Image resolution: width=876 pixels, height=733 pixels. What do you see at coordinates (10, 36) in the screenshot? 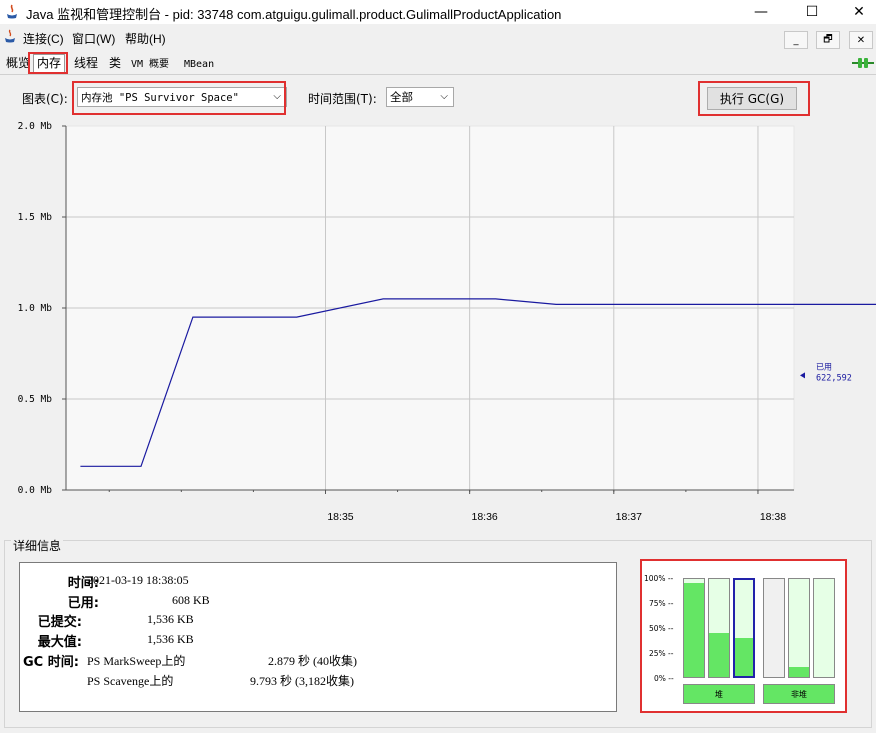
I see `java-cup-icon` at bounding box center [10, 36].